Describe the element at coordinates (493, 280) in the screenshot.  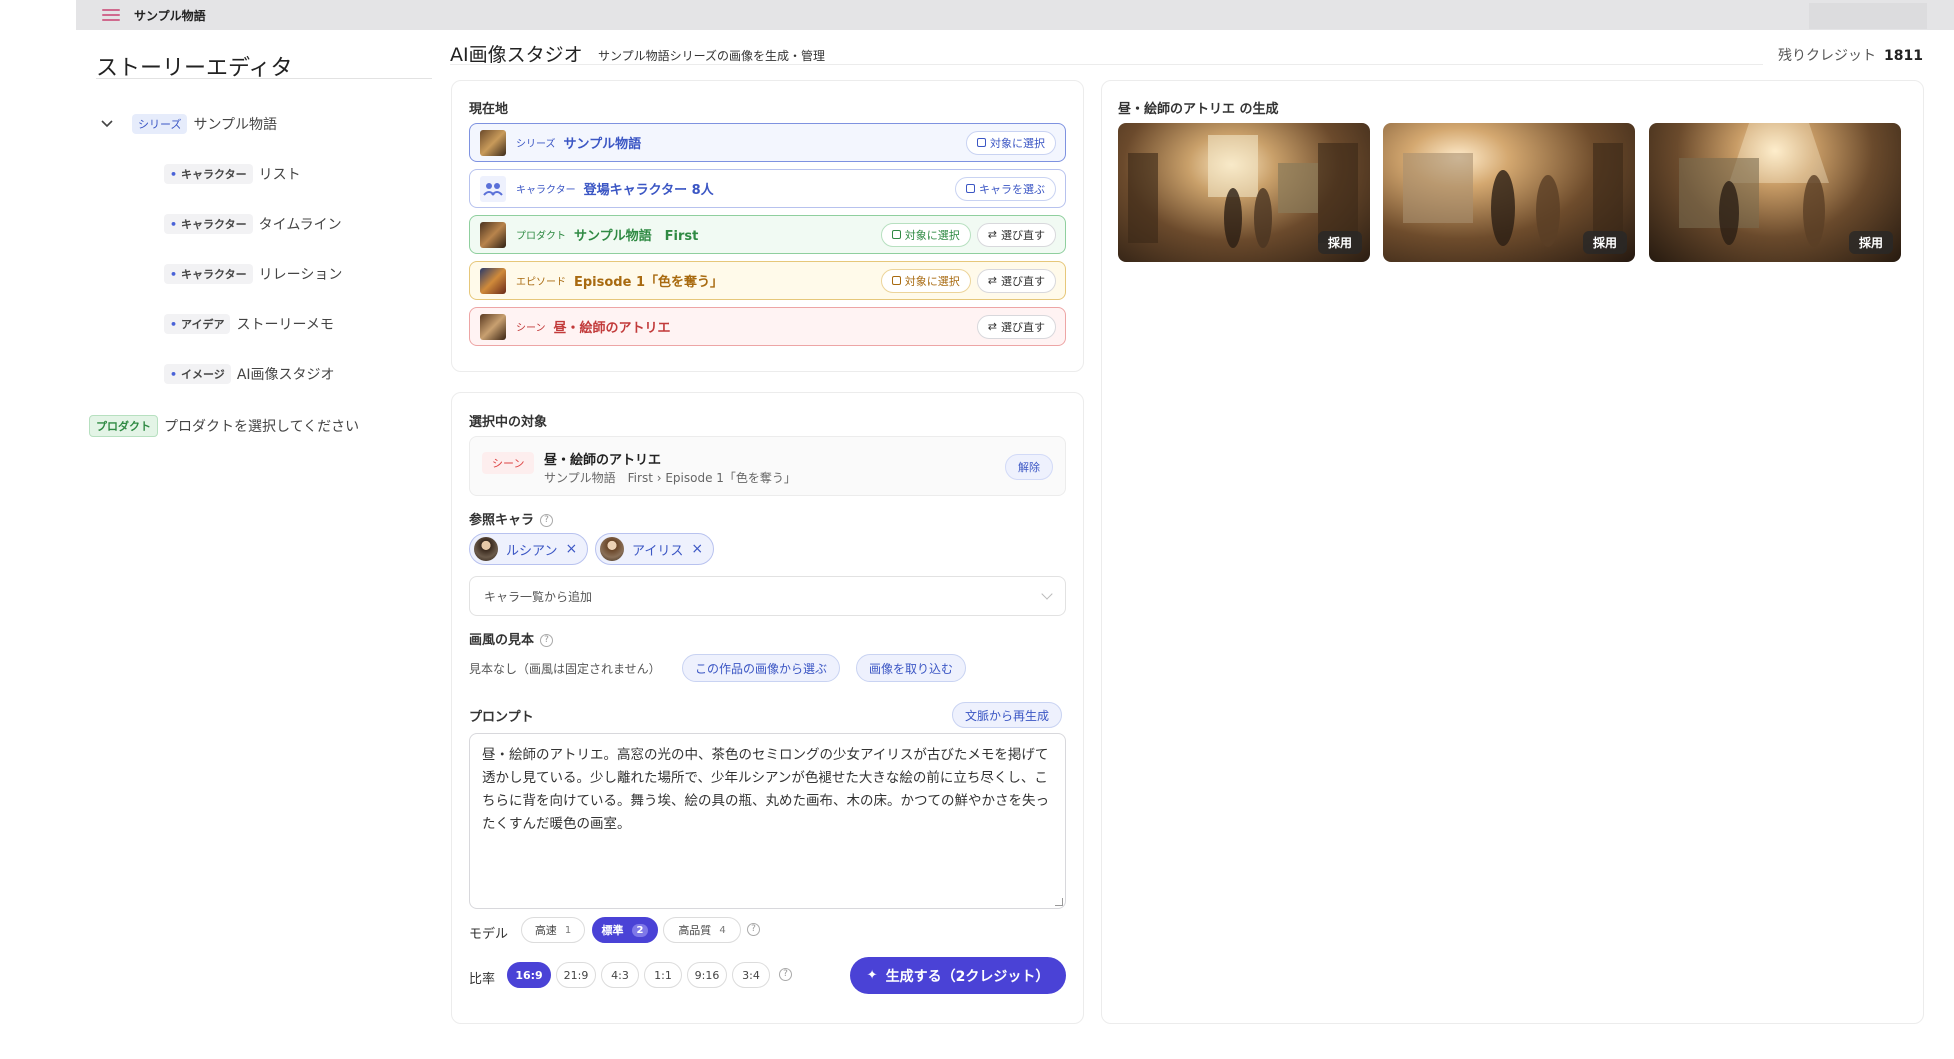
I see `episode-thumbnail` at that location.